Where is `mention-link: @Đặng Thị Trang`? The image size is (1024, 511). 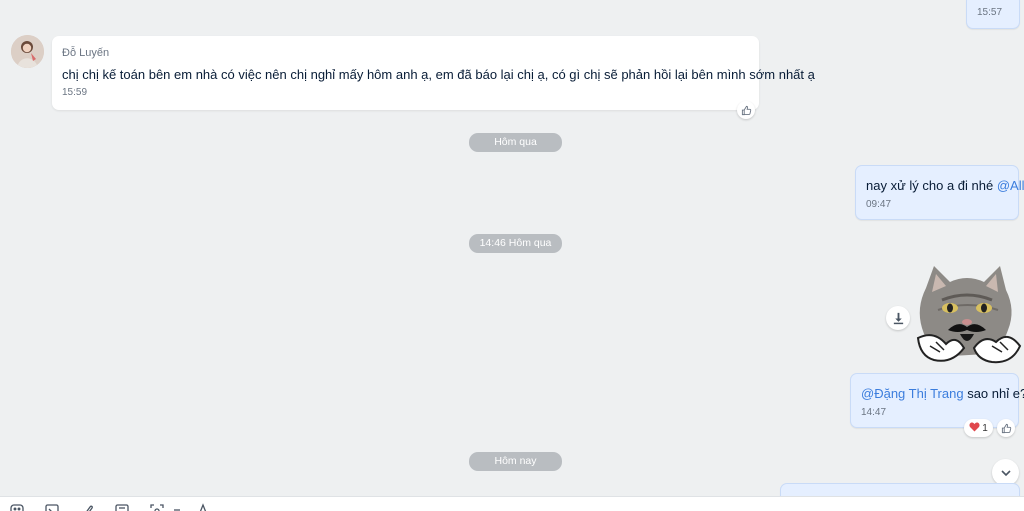 mention-link: @Đặng Thị Trang is located at coordinates (912, 393).